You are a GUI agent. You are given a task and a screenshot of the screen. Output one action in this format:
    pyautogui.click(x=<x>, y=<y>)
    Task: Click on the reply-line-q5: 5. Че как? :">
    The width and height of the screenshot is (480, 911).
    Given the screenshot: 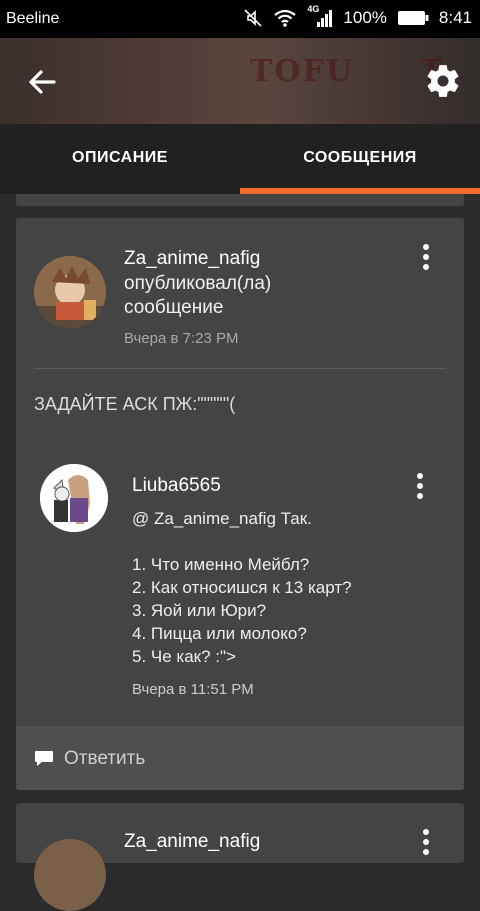 What is the action you would take?
    pyautogui.click(x=184, y=656)
    